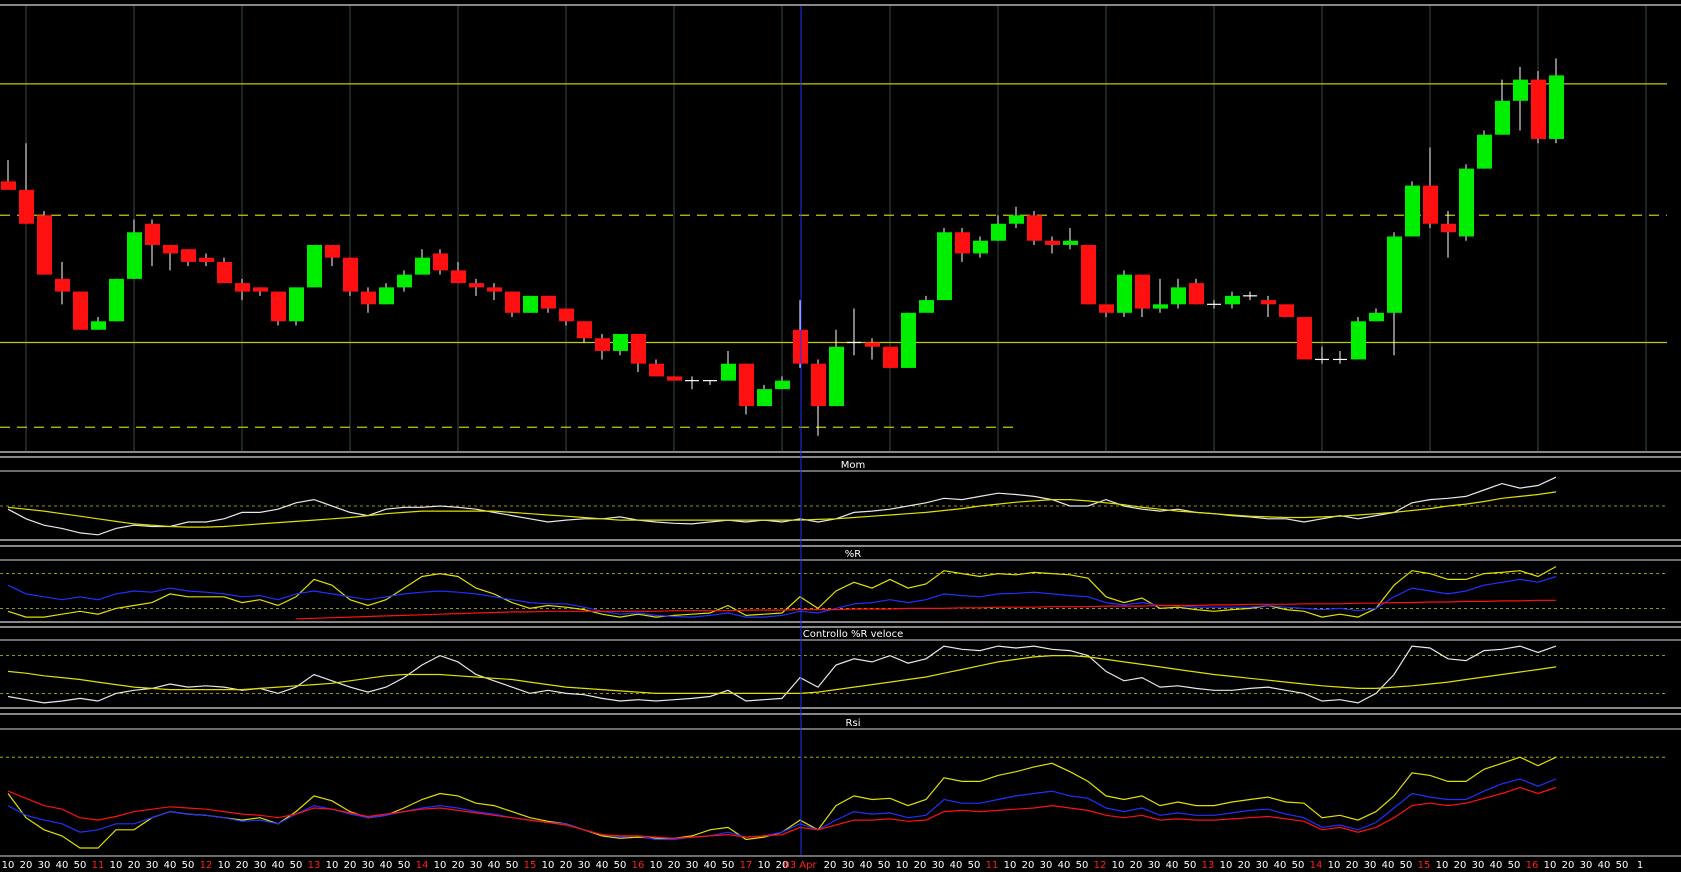 This screenshot has height=872, width=1681. I want to click on x-tick-label: 17, so click(746, 865).